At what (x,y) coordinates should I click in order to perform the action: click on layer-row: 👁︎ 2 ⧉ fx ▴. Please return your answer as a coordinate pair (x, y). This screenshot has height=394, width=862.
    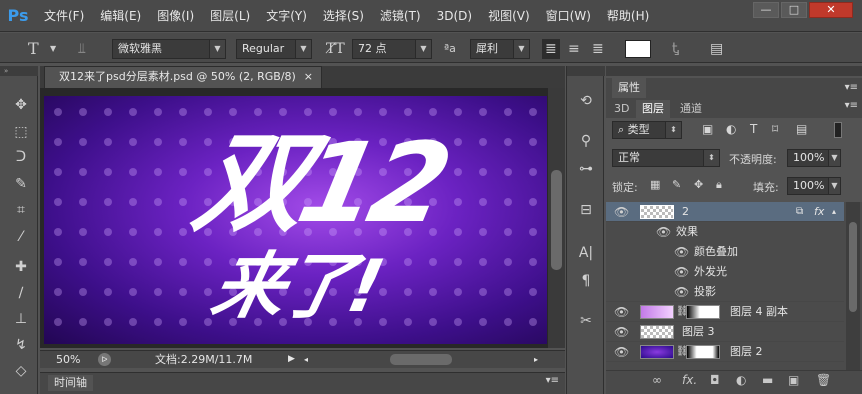
    Looking at the image, I should click on (725, 212).